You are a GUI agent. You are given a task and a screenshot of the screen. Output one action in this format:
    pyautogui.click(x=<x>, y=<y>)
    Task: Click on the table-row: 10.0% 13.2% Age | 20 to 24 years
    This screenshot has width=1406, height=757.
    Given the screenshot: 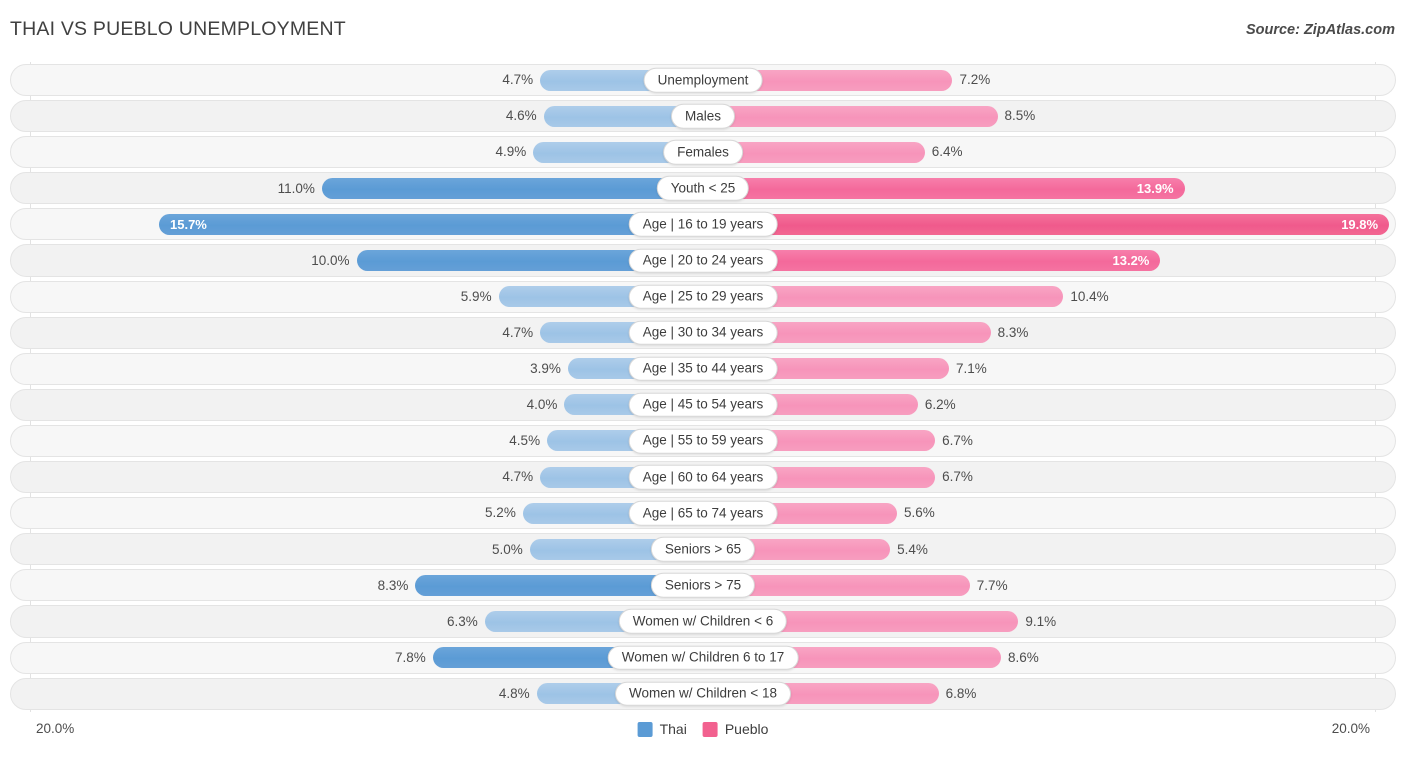 What is the action you would take?
    pyautogui.click(x=703, y=260)
    